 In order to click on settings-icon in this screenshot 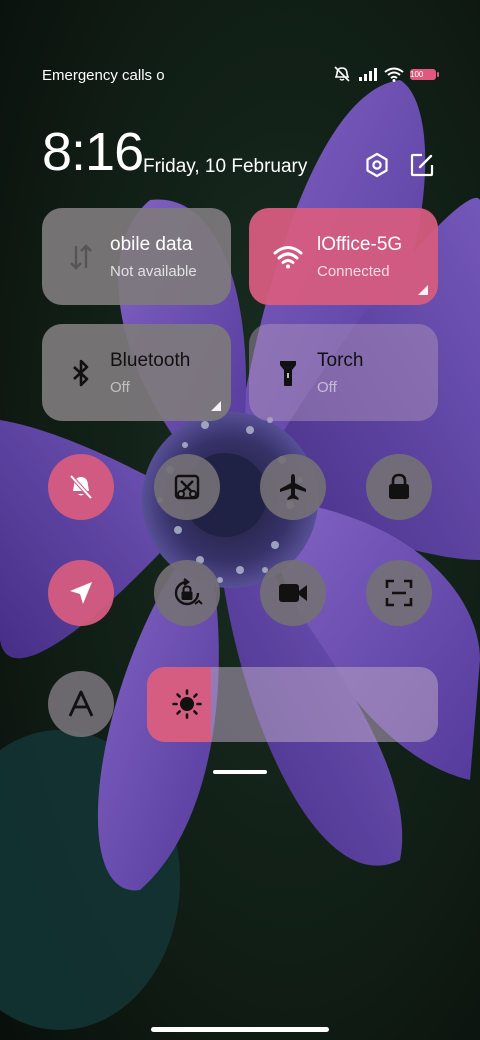, I will do `click(377, 165)`.